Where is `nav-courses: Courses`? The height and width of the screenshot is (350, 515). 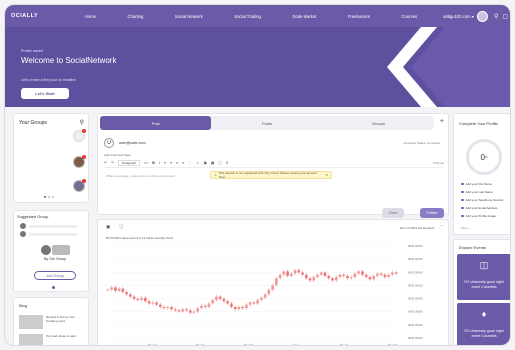 nav-courses: Courses is located at coordinates (410, 16).